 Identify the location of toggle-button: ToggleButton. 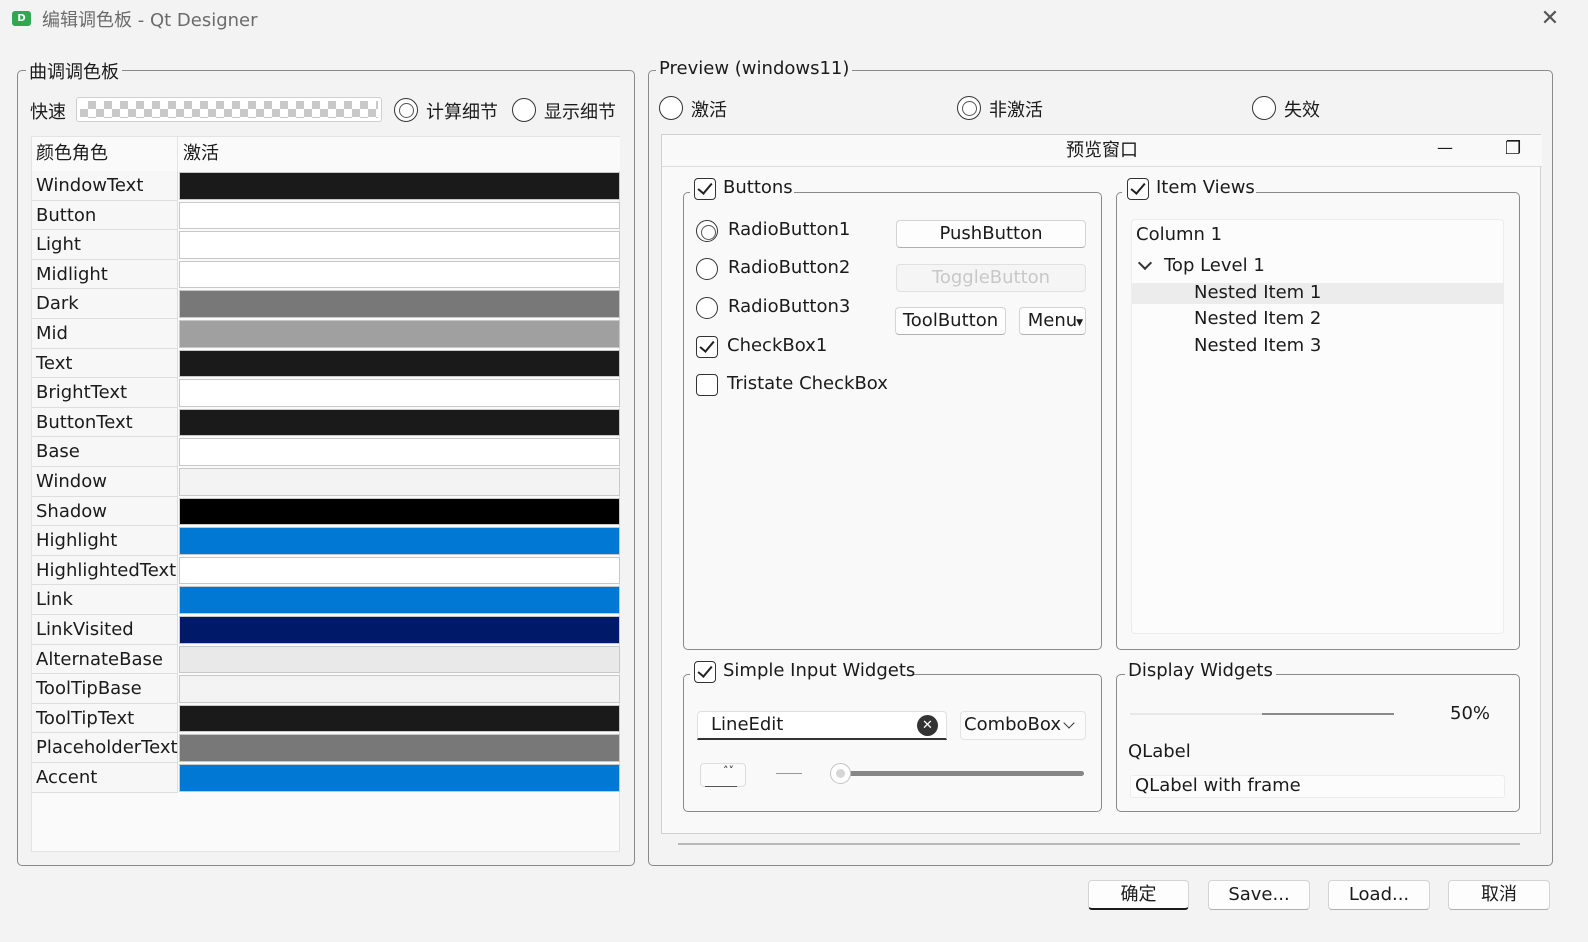
(991, 278).